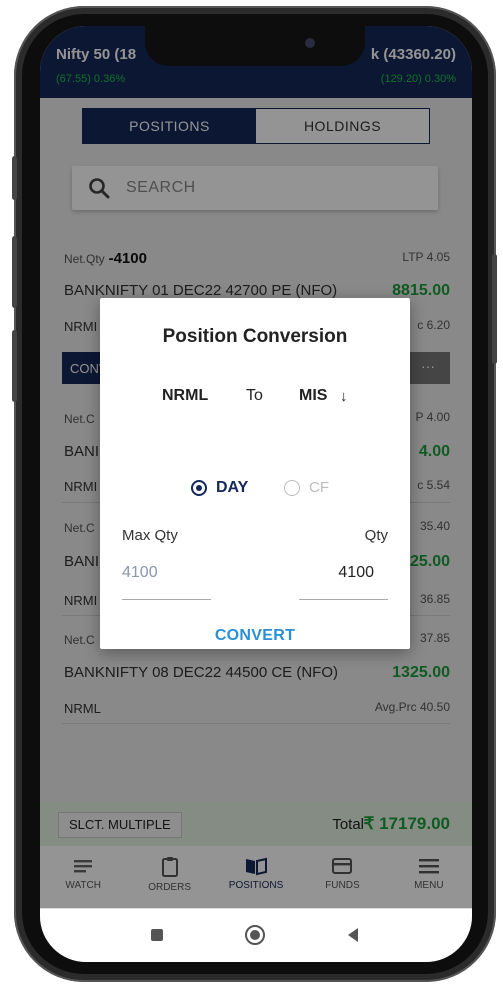  What do you see at coordinates (313, 396) in the screenshot?
I see `target-product-dropdown: MIS` at bounding box center [313, 396].